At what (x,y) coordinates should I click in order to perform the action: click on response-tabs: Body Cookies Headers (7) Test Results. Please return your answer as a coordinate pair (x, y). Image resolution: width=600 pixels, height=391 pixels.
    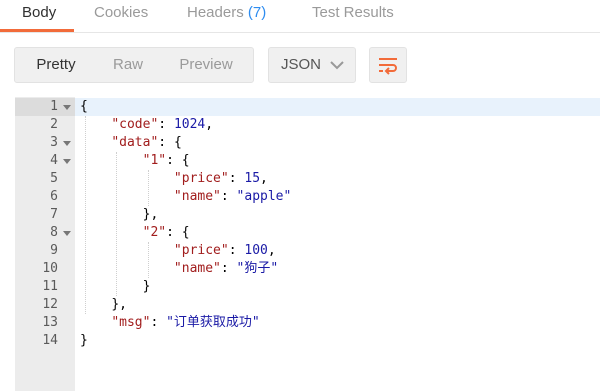
    Looking at the image, I should click on (300, 16).